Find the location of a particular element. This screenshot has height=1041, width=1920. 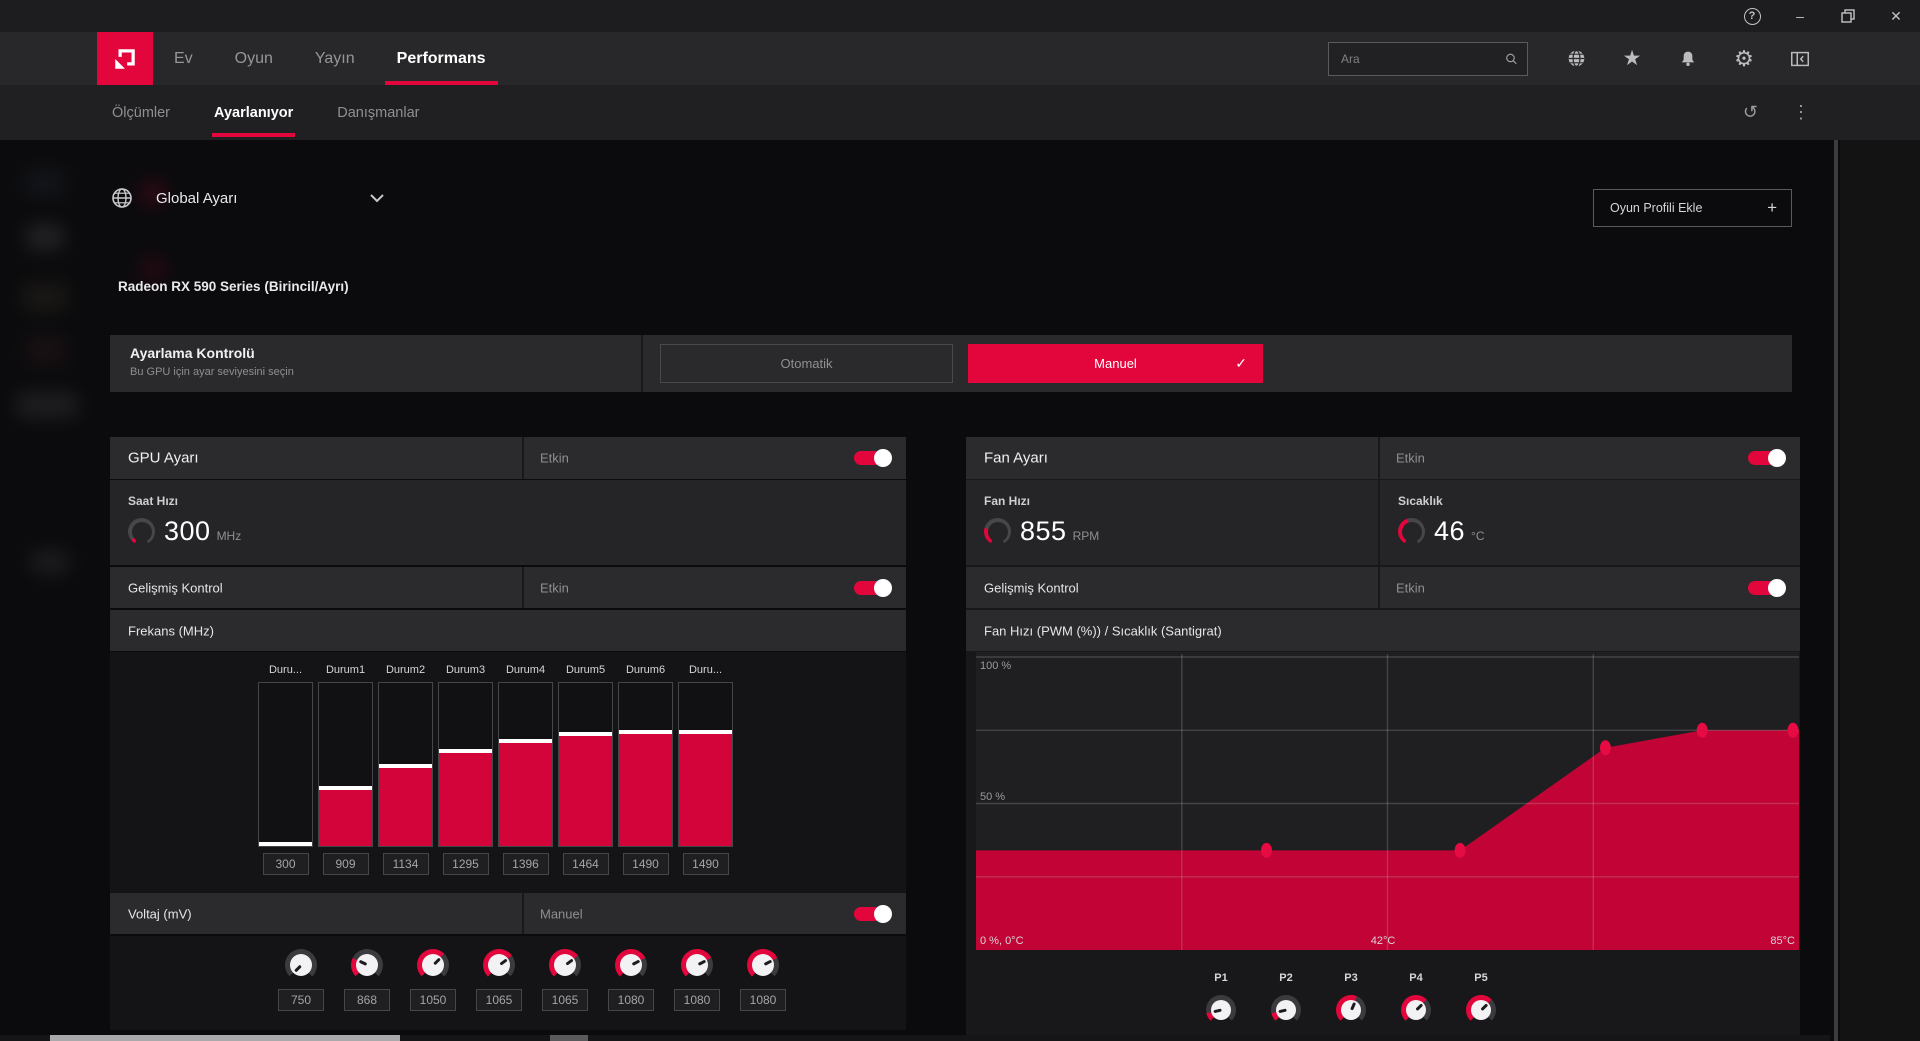

kebab-menu-icon: ⋮ is located at coordinates (1801, 112).